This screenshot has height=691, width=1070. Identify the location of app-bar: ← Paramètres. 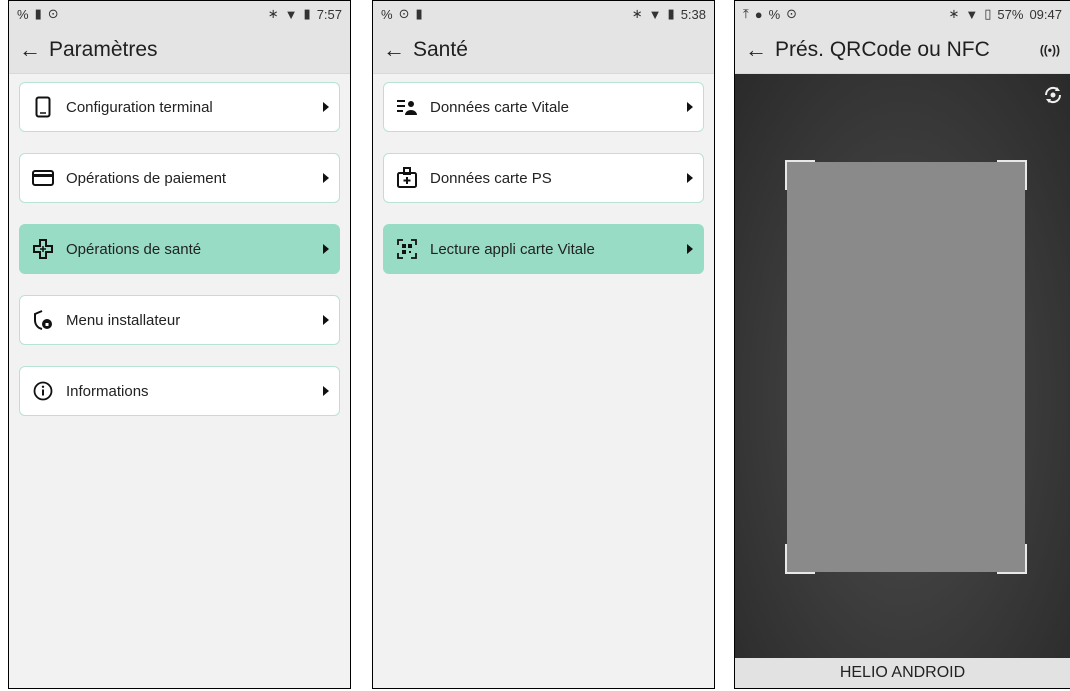
(179, 50).